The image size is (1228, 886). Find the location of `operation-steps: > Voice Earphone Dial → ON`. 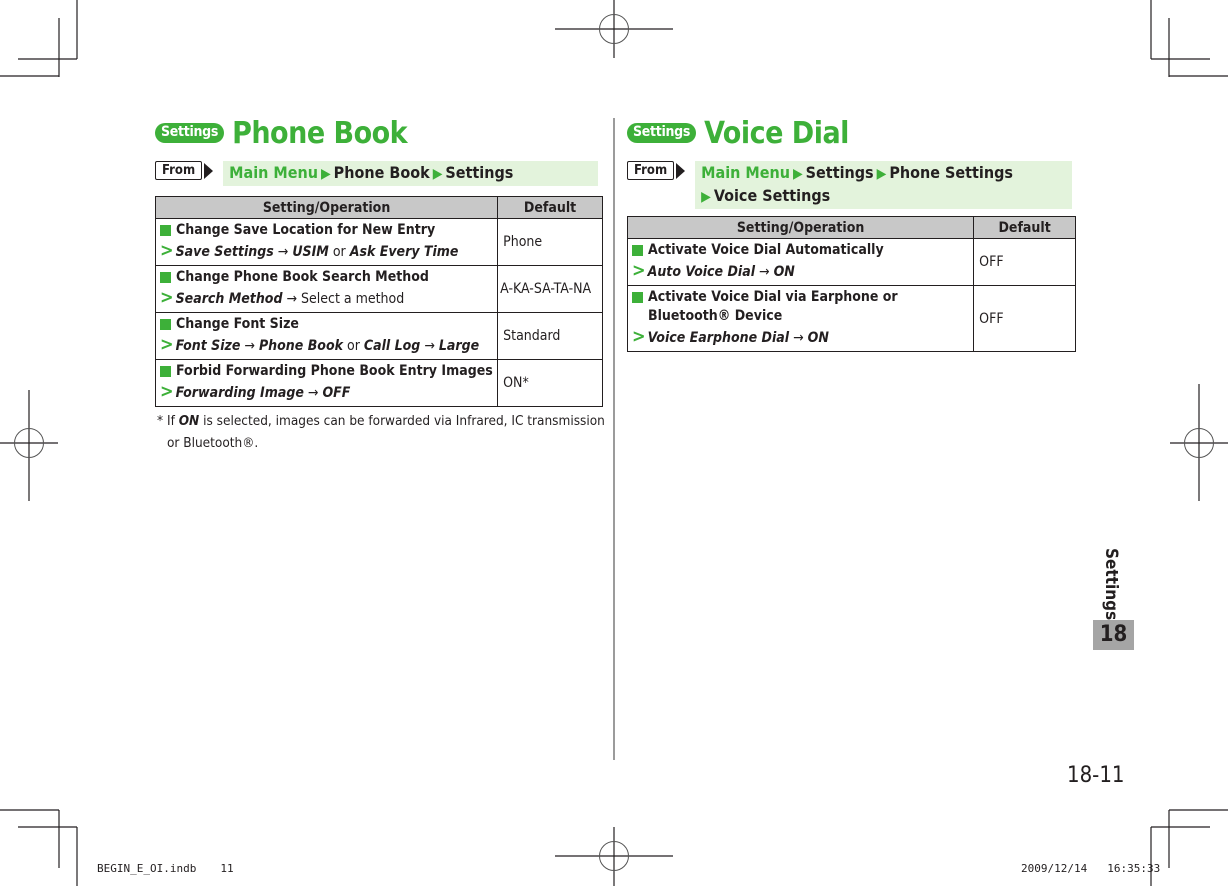

operation-steps: > Voice Earphone Dial → ON is located at coordinates (800, 337).